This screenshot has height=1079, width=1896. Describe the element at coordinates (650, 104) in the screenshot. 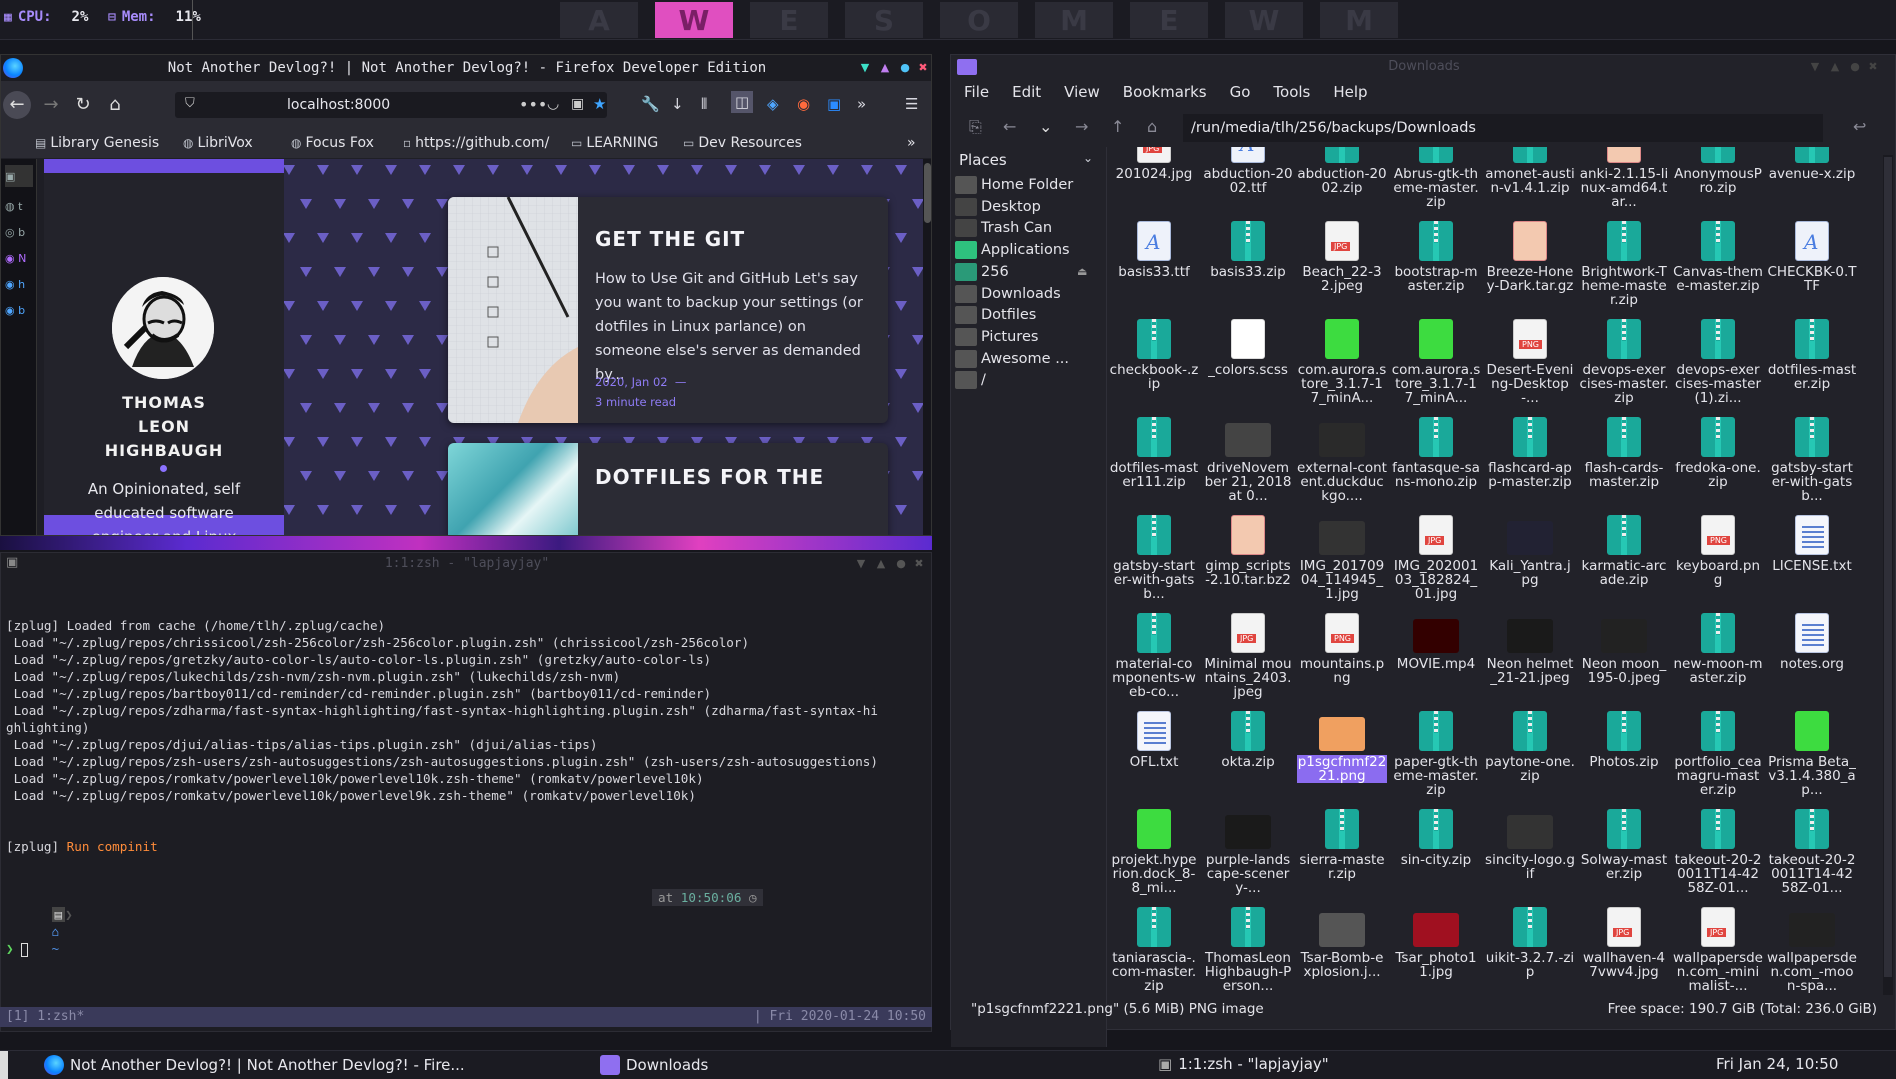

I see `wrench-icon: 🔧` at that location.